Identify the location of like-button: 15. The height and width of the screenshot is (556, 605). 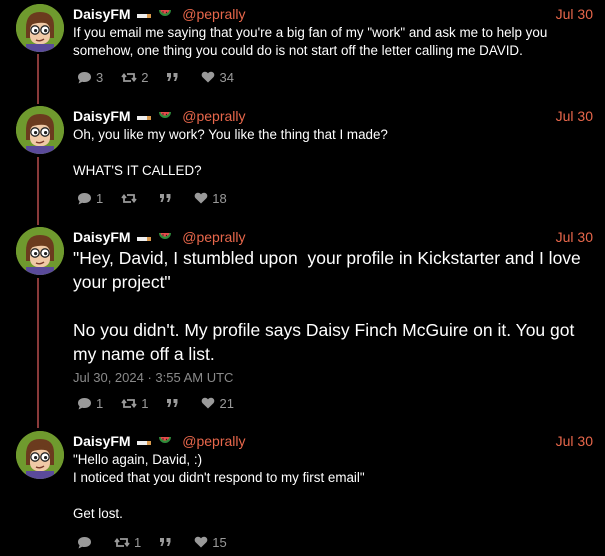
(208, 542).